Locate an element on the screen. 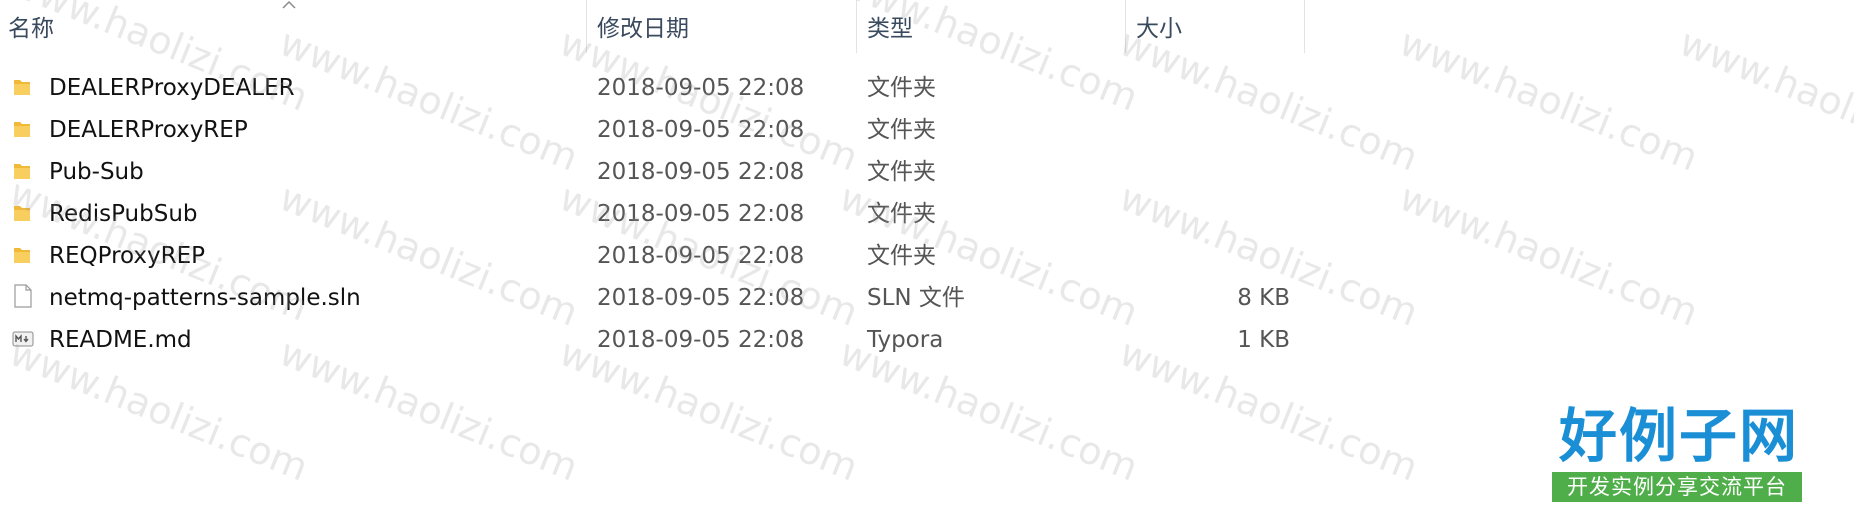 The image size is (1854, 512). file-size: 1 KB is located at coordinates (1263, 340).